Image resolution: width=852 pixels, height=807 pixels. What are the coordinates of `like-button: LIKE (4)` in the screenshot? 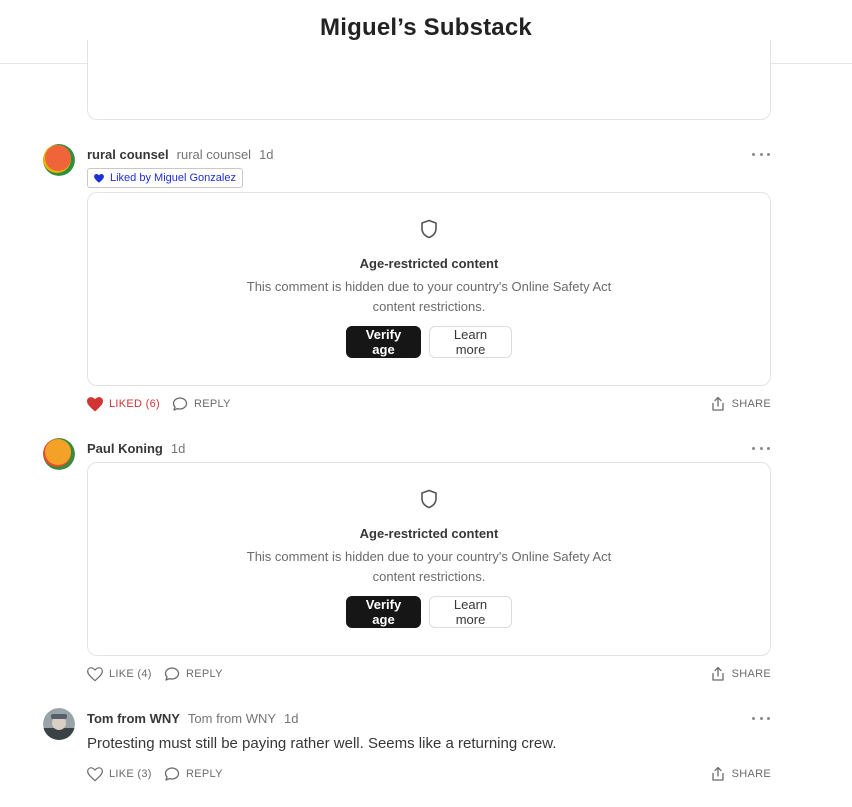 It's located at (119, 674).